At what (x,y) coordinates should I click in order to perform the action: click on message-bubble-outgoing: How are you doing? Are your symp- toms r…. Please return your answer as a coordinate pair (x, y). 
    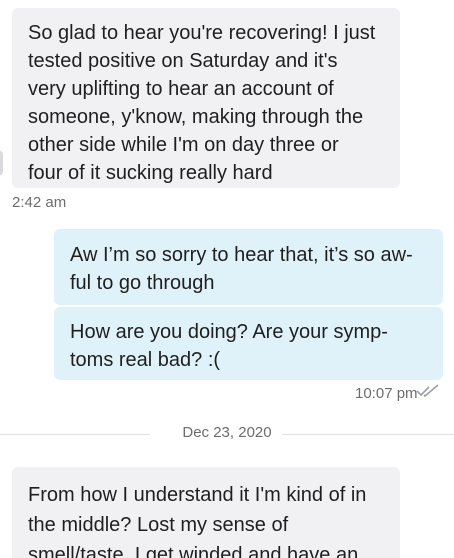
    Looking at the image, I should click on (248, 343).